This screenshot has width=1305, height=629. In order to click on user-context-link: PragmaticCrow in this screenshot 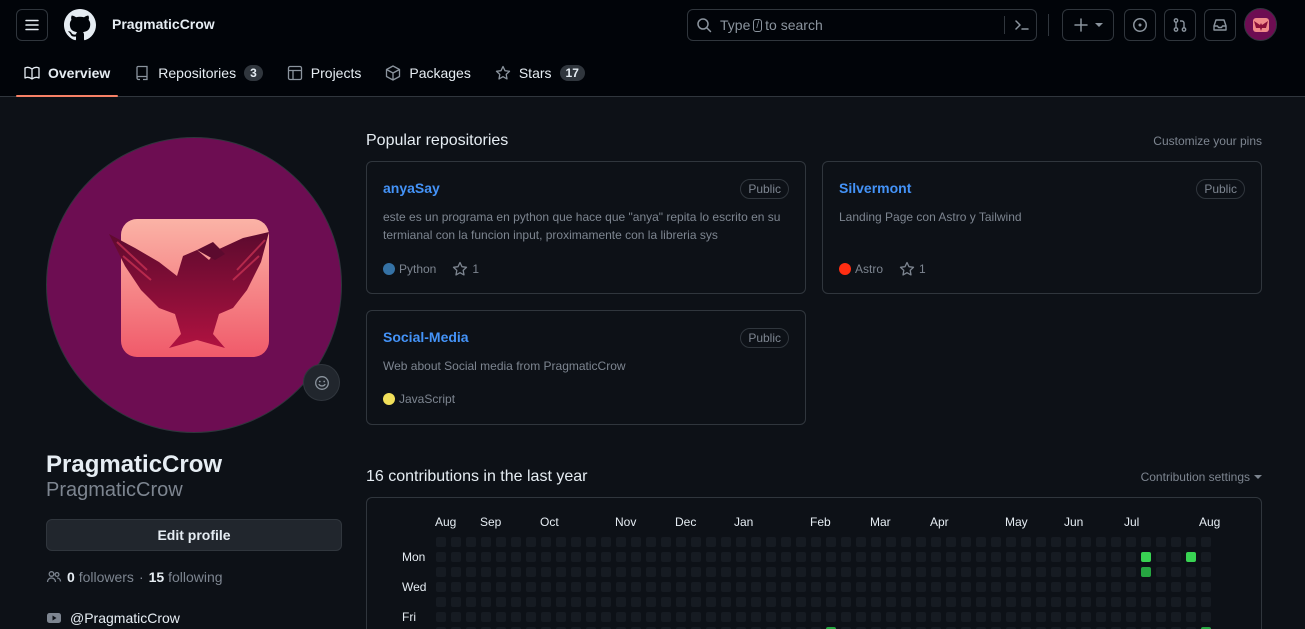, I will do `click(163, 24)`.